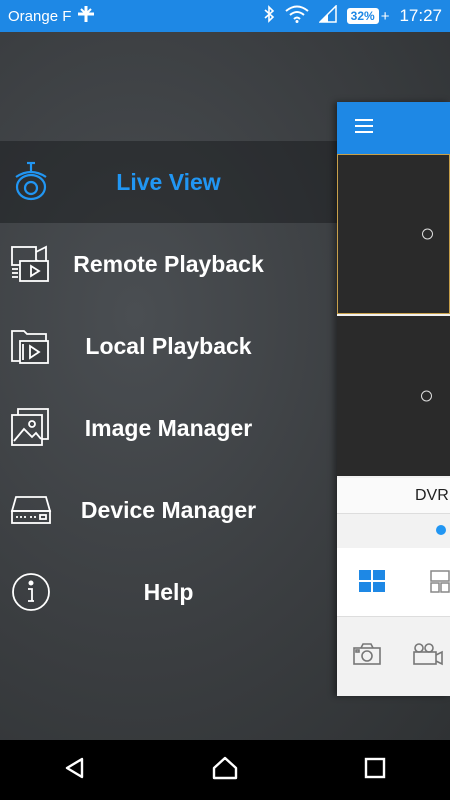 The image size is (450, 800). What do you see at coordinates (31, 264) in the screenshot?
I see `remote-playback-icon` at bounding box center [31, 264].